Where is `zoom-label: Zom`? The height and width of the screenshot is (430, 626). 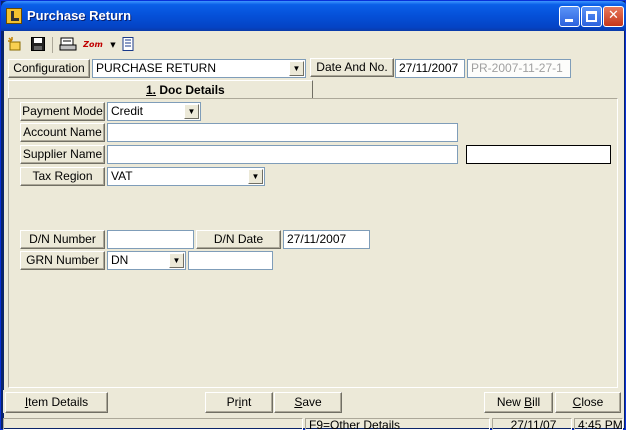
zoom-label: Zom is located at coordinates (93, 44).